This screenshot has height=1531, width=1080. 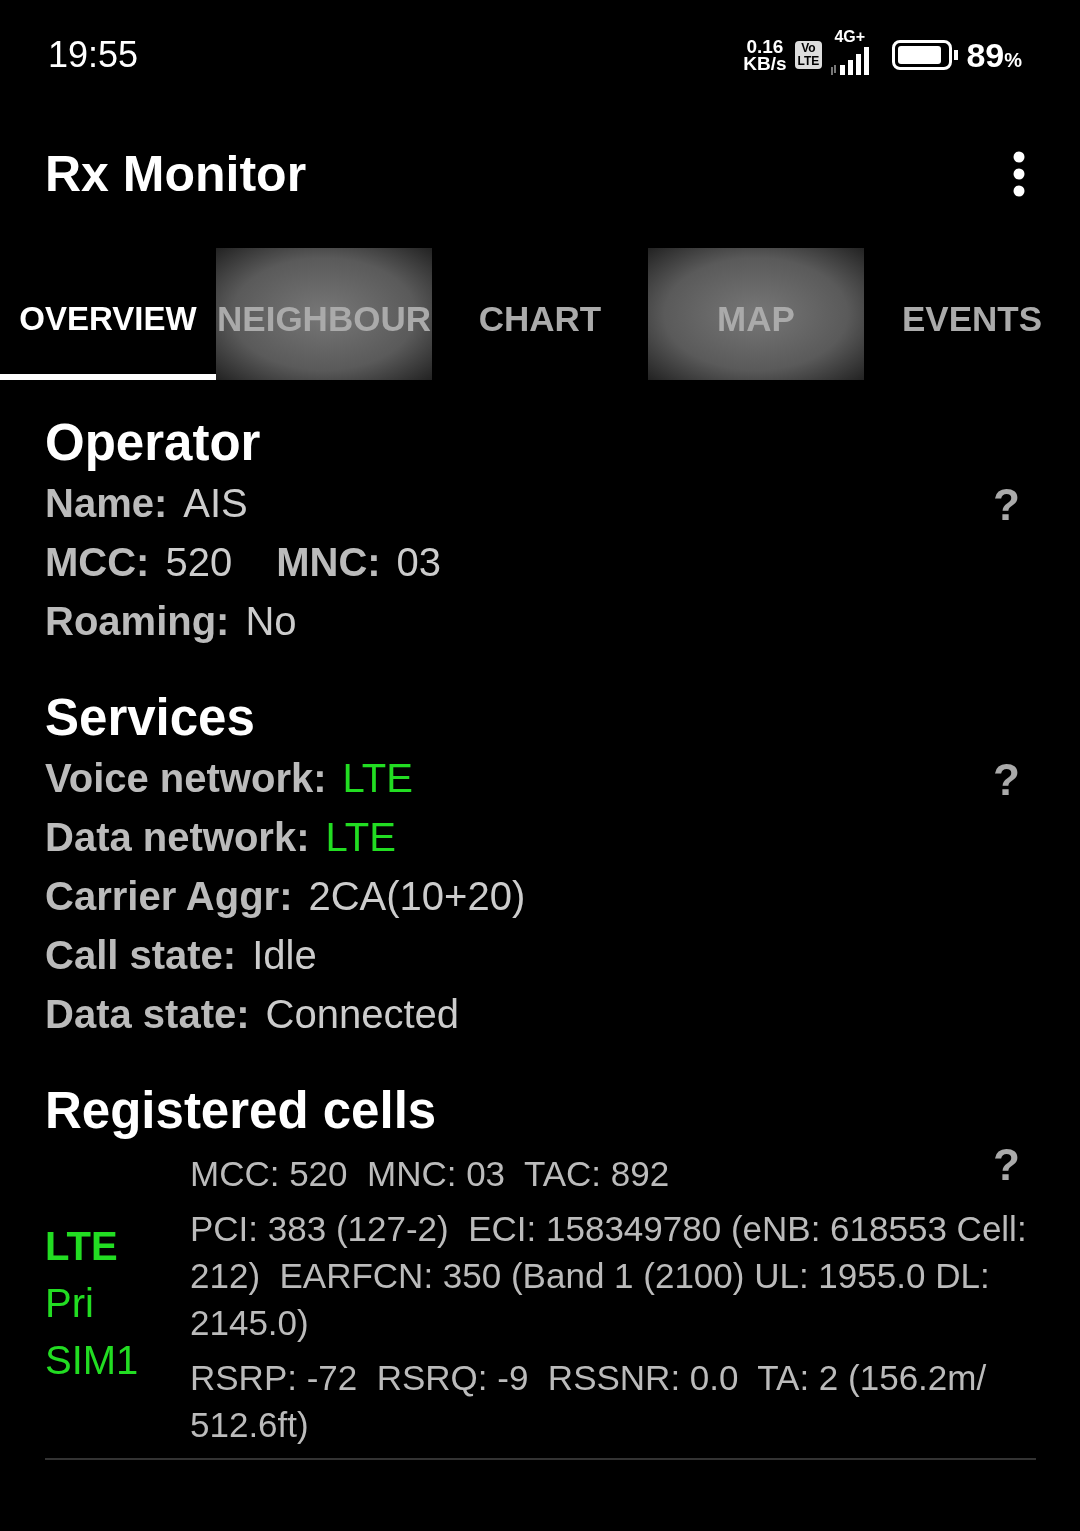 I want to click on cell-sim: SIM1, so click(x=92, y=1360).